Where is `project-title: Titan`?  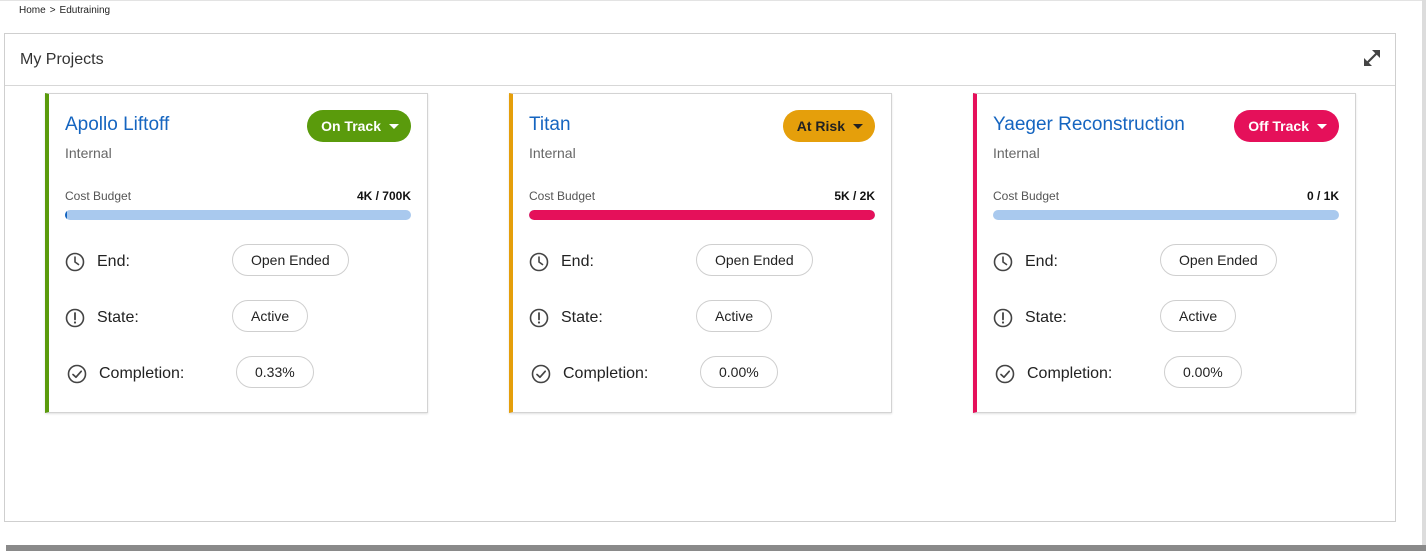
project-title: Titan is located at coordinates (550, 125).